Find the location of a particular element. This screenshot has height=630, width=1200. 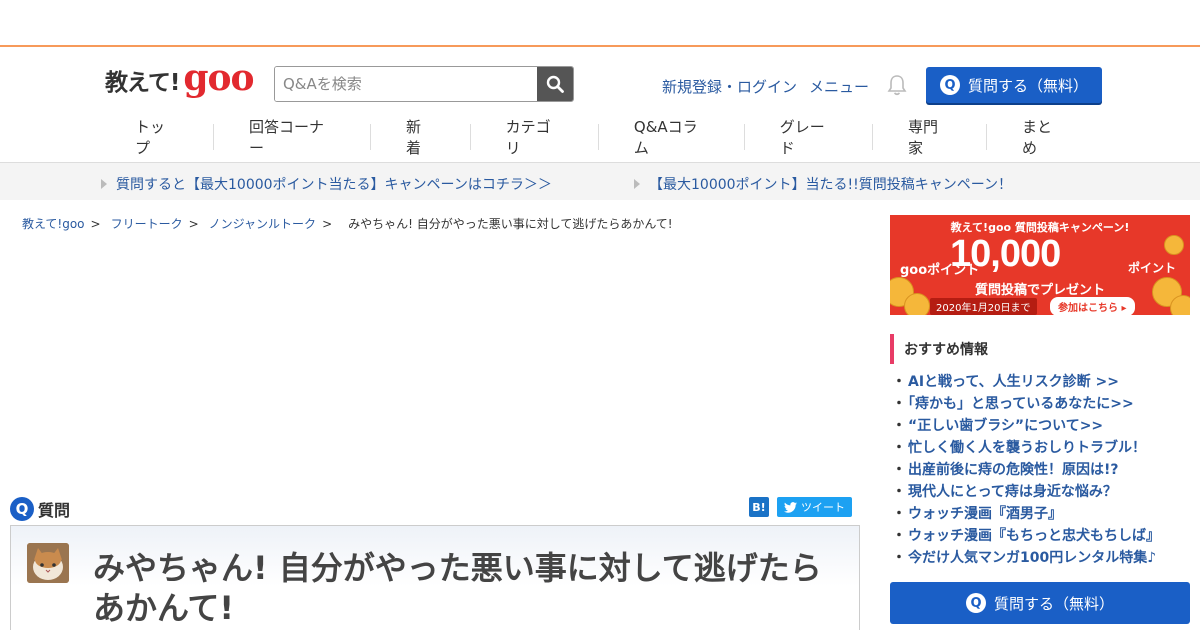

site-header: 教えて! goo 新規登録・ログイン メニュー Q 質問する（無料） is located at coordinates (600, 83).